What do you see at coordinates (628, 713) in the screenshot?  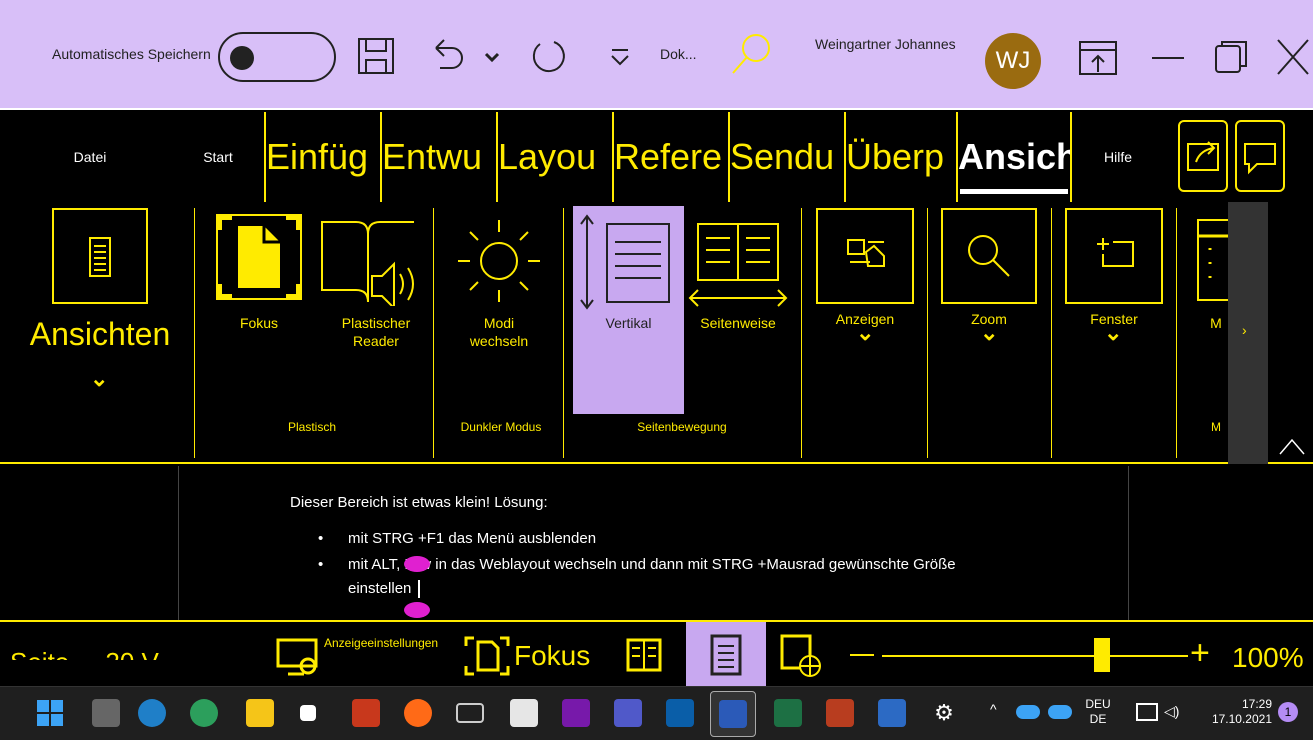 I see `teams-icon` at bounding box center [628, 713].